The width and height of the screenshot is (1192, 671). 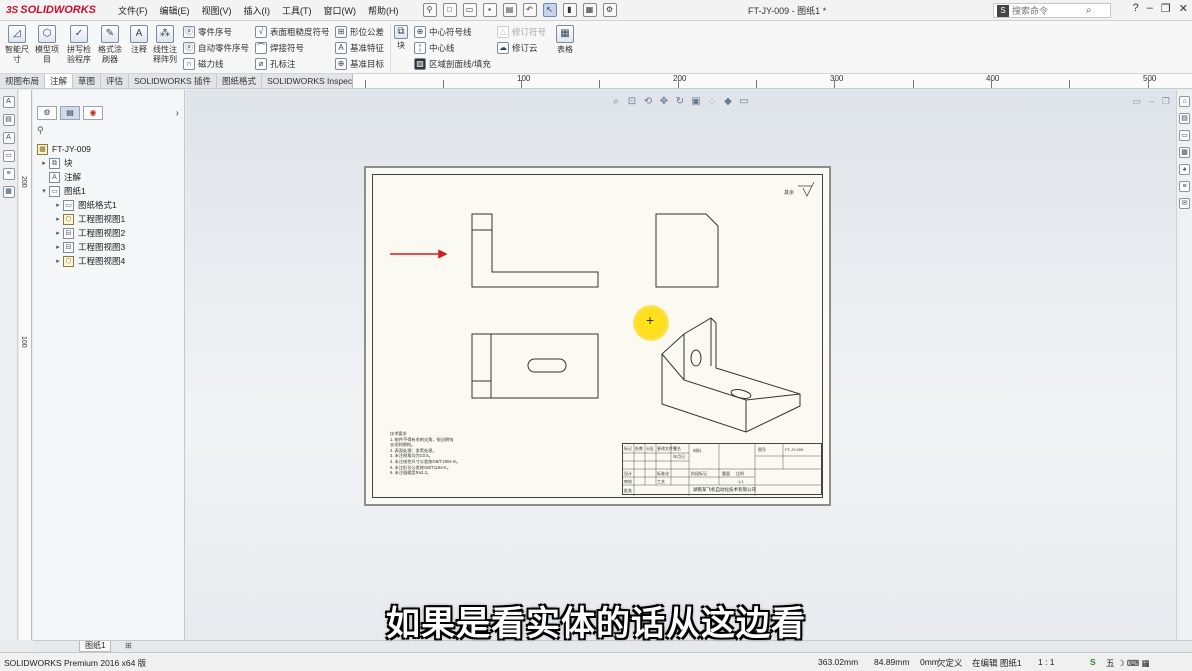 I want to click on tab-sheet-format: 图纸格式, so click(x=240, y=81).